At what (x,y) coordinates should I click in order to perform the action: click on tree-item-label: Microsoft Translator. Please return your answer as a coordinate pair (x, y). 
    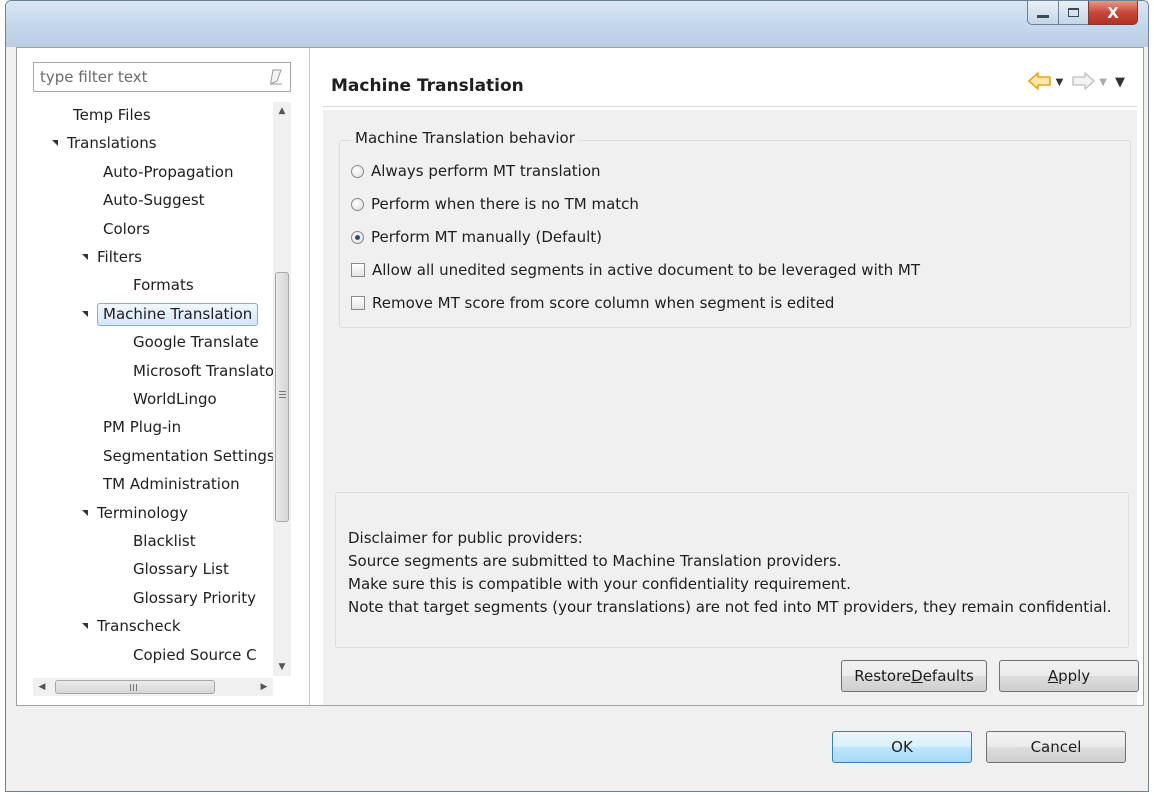
    Looking at the image, I should click on (203, 371).